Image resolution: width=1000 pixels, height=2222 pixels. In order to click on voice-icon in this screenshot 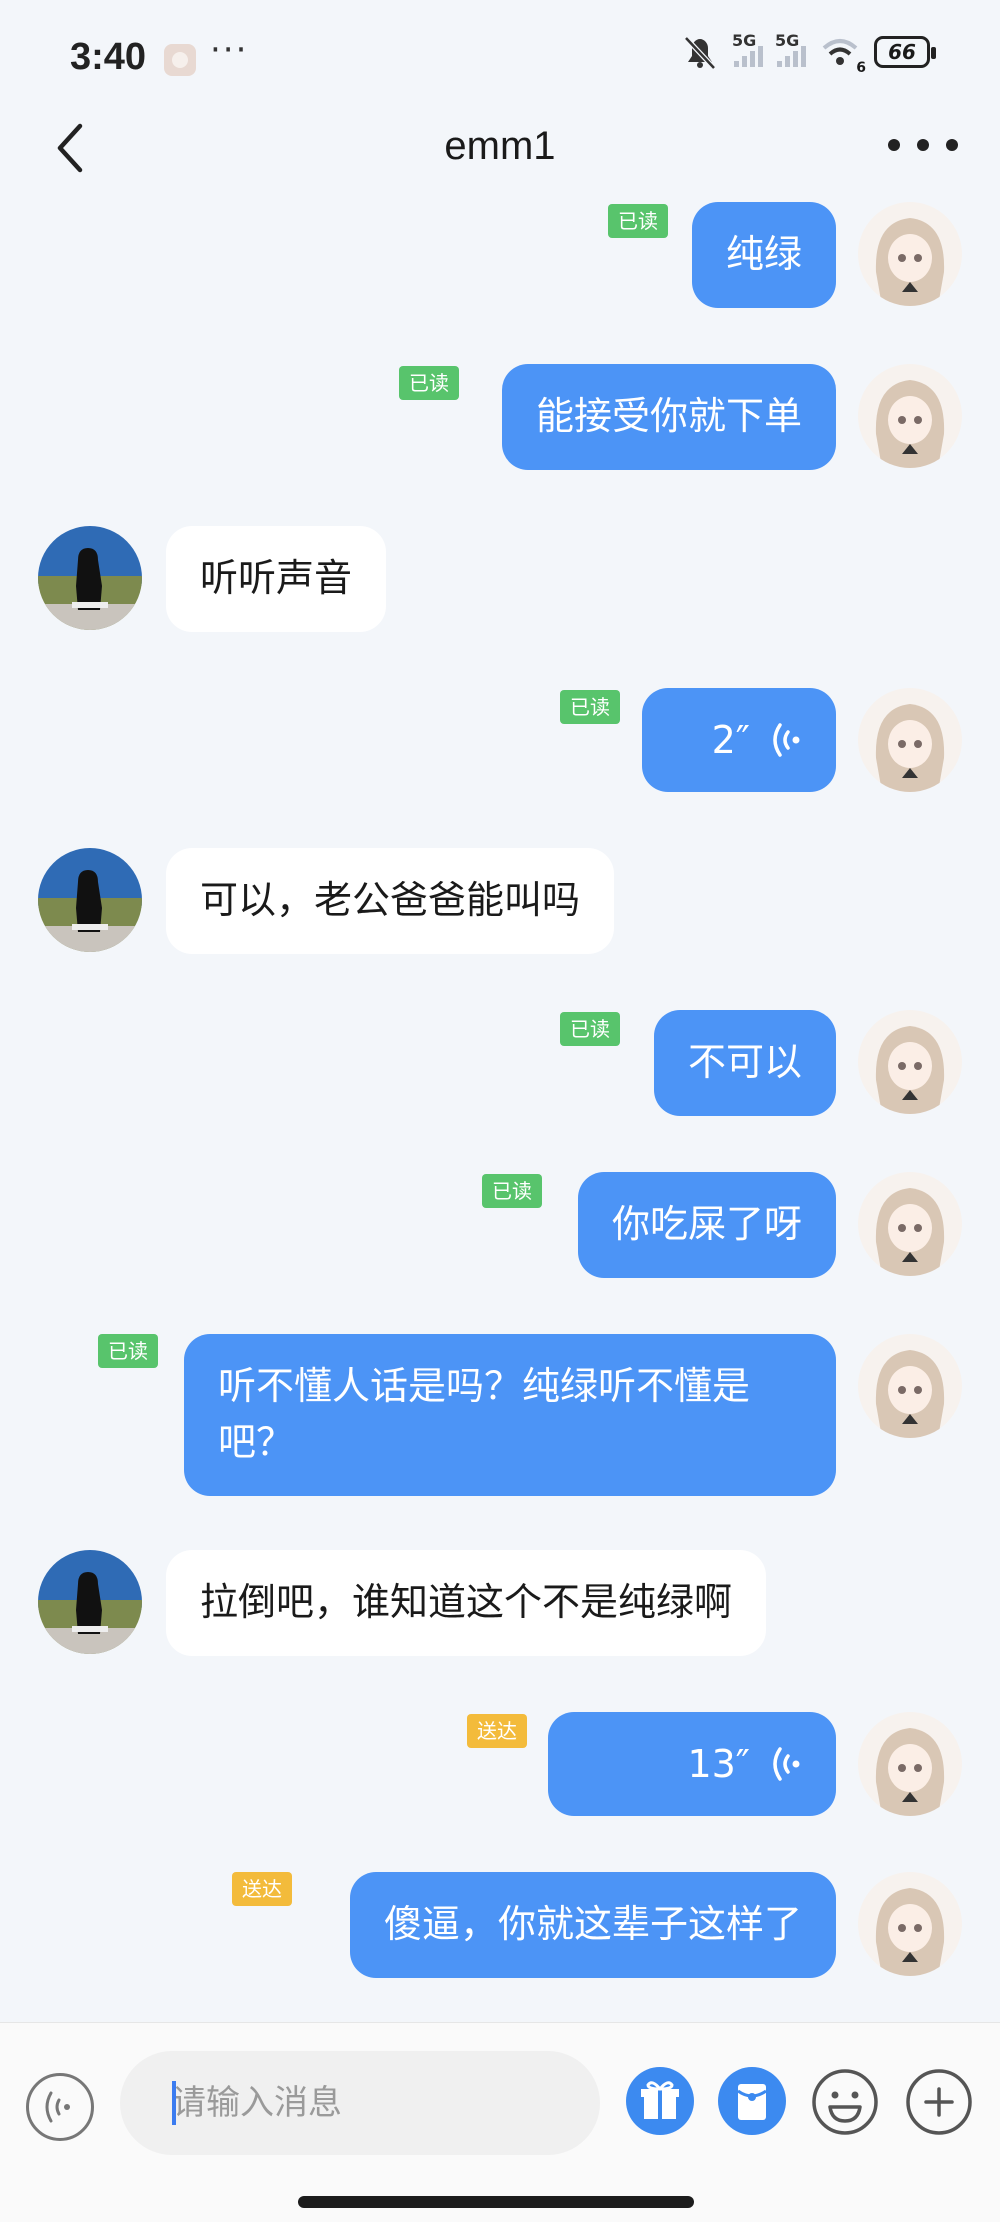, I will do `click(57, 2107)`.